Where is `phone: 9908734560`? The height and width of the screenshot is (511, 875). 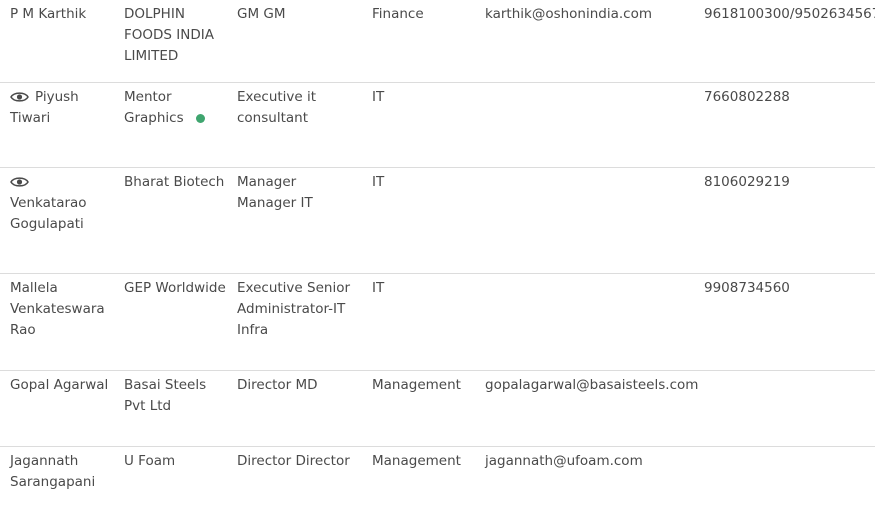
phone: 9908734560 is located at coordinates (747, 288).